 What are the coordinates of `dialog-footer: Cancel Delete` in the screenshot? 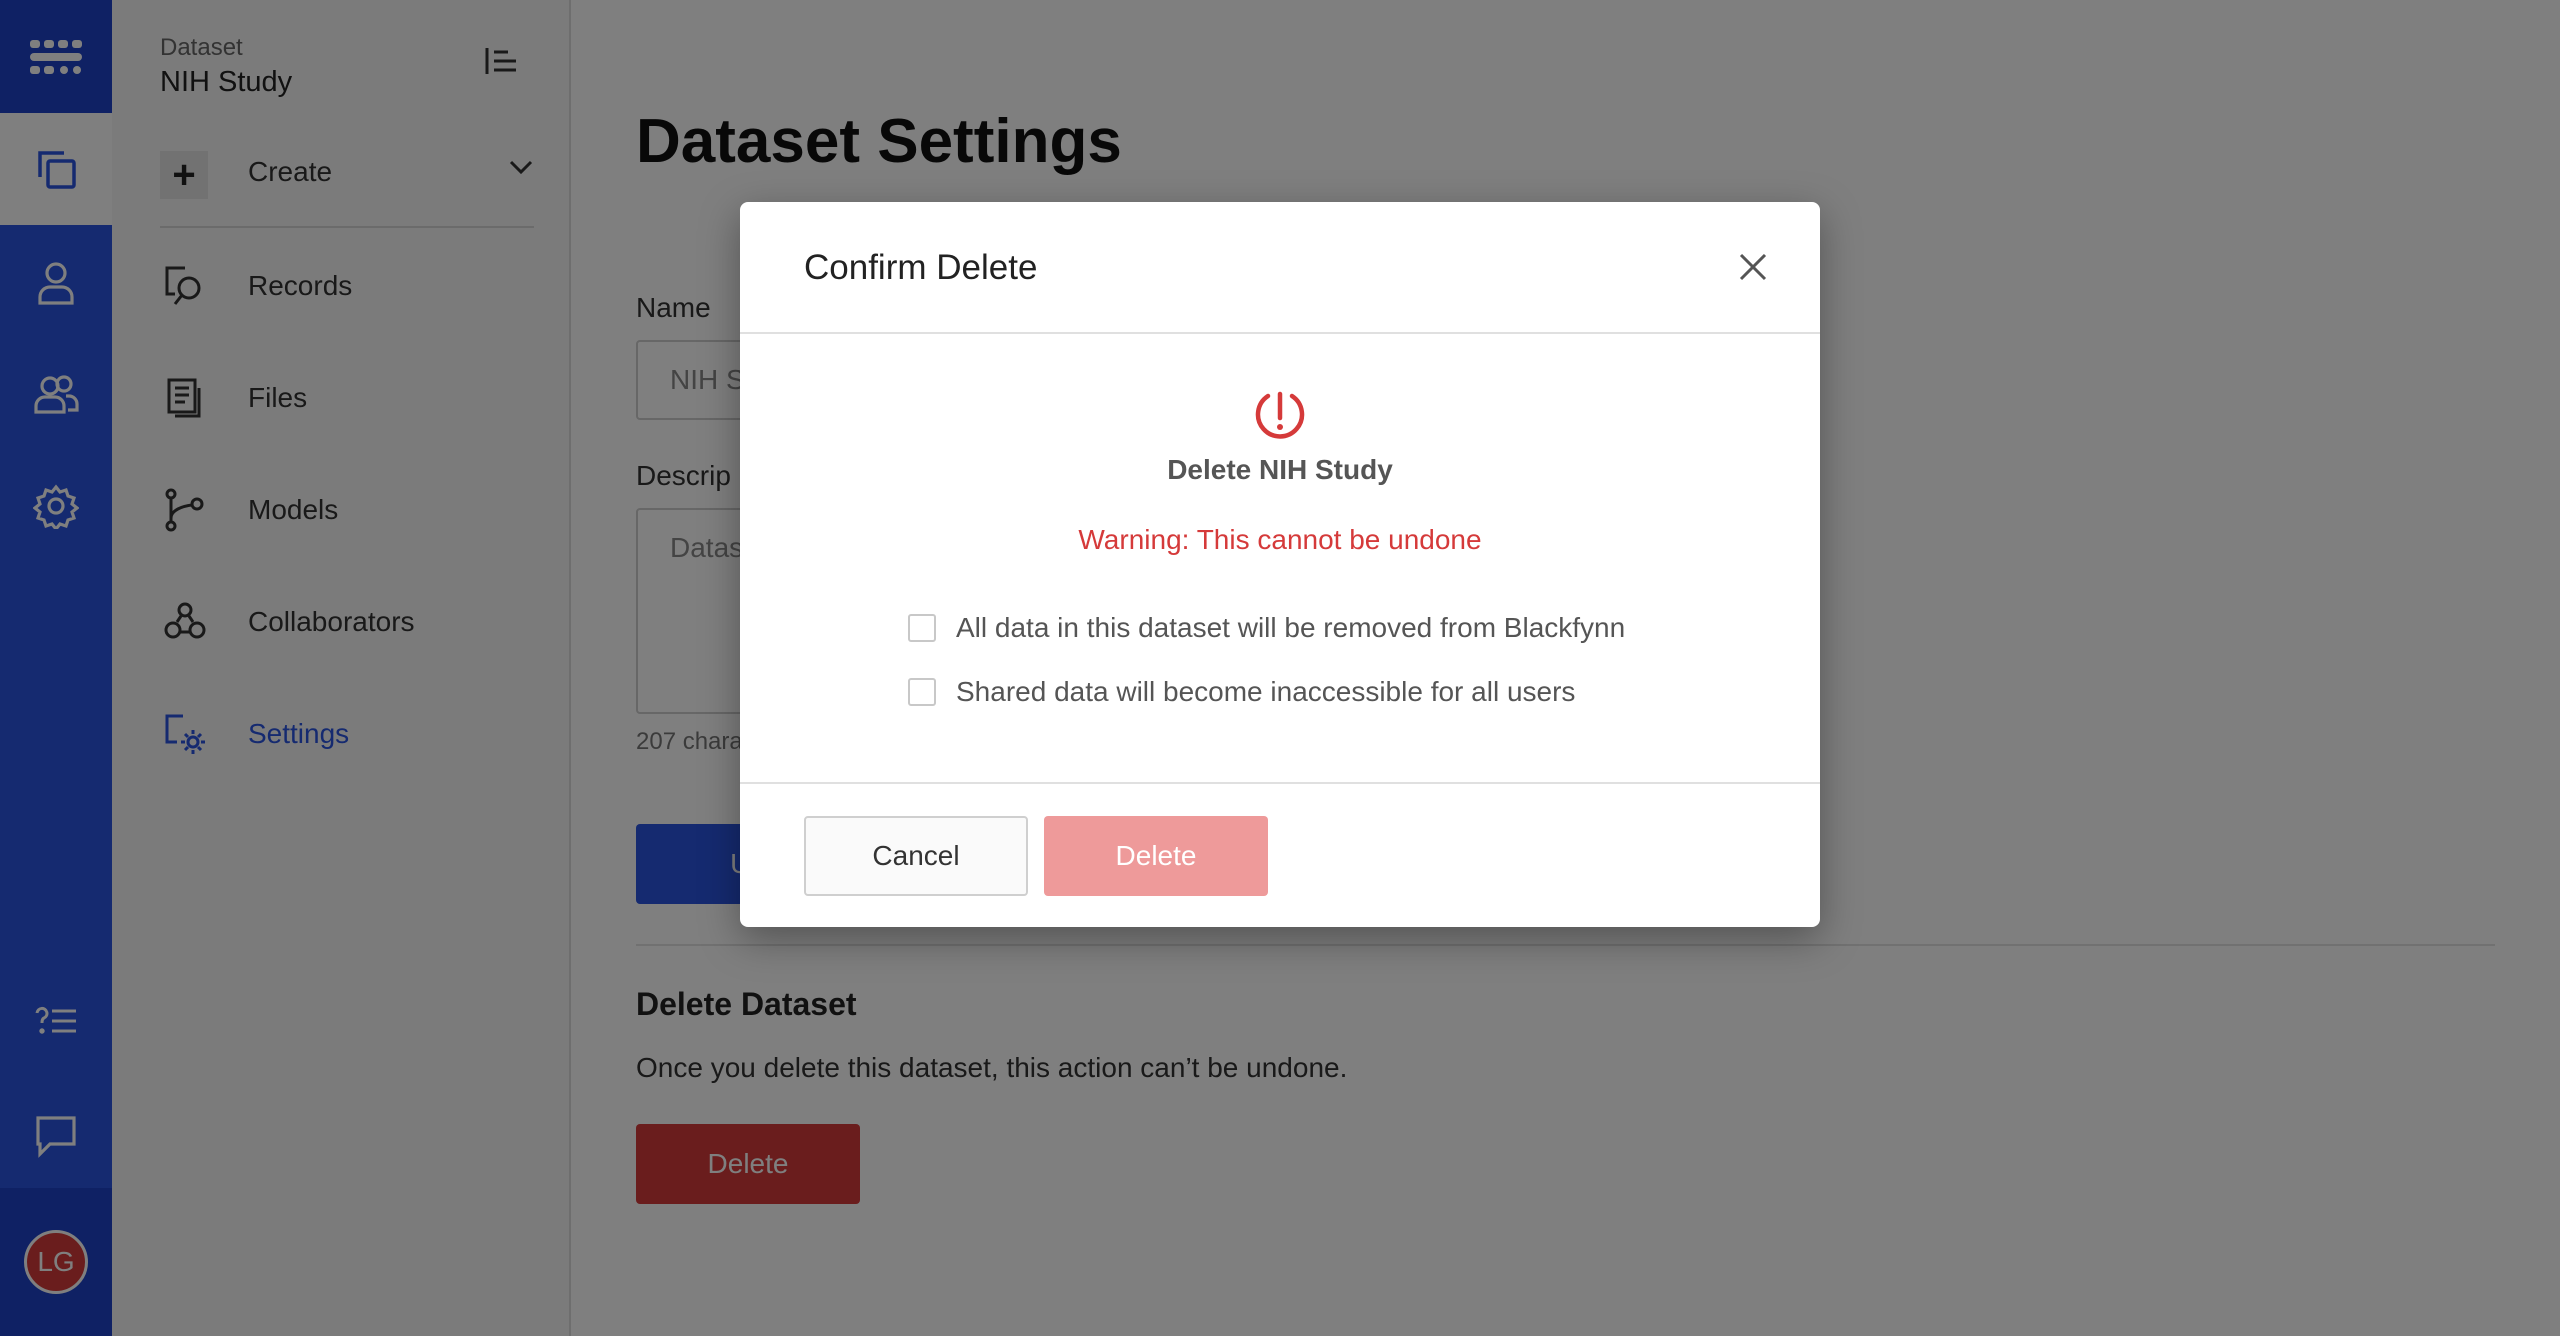 It's located at (1280, 854).